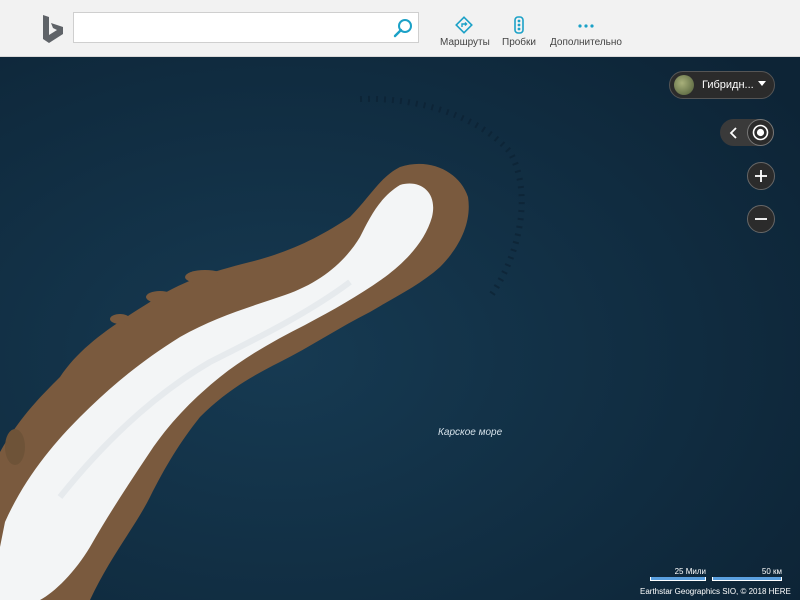 This screenshot has width=800, height=600. I want to click on plus-icon, so click(761, 176).